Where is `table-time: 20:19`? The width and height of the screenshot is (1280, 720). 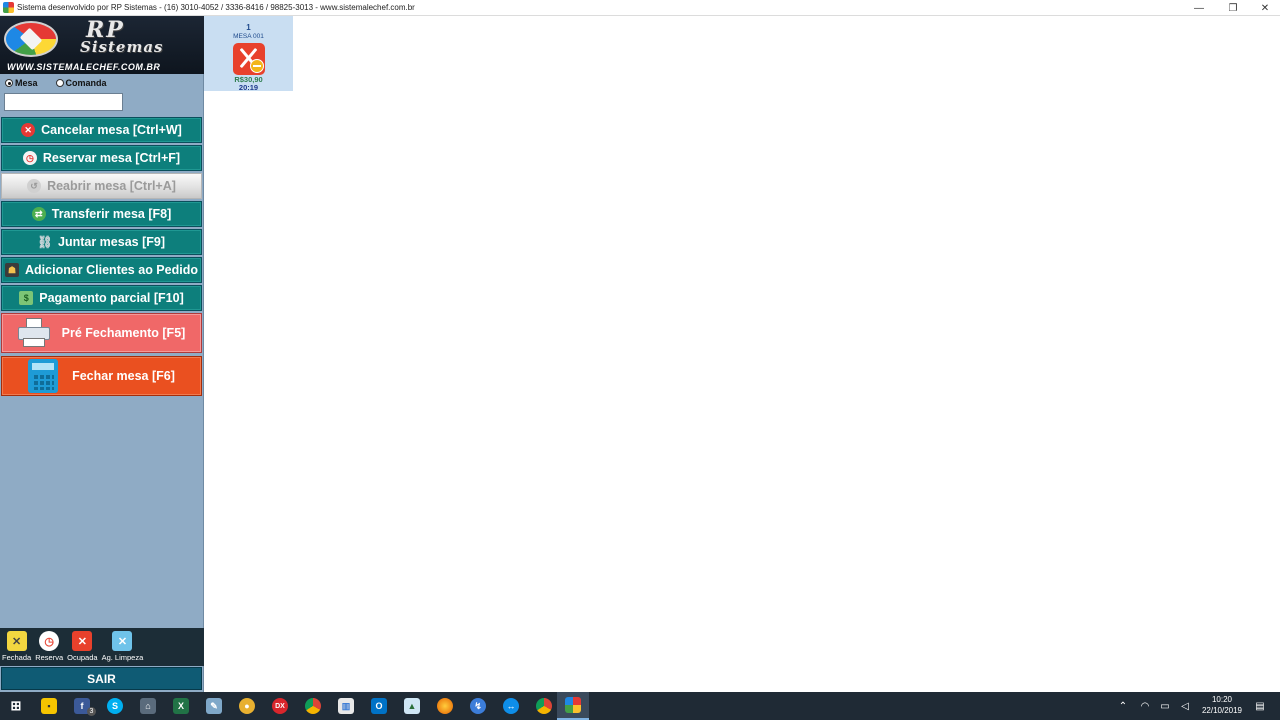
table-time: 20:19 is located at coordinates (248, 87).